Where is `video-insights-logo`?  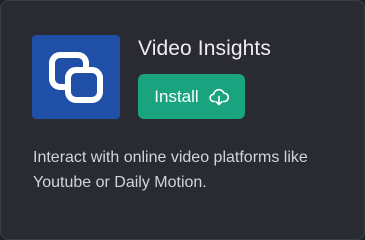
video-insights-logo is located at coordinates (76, 77).